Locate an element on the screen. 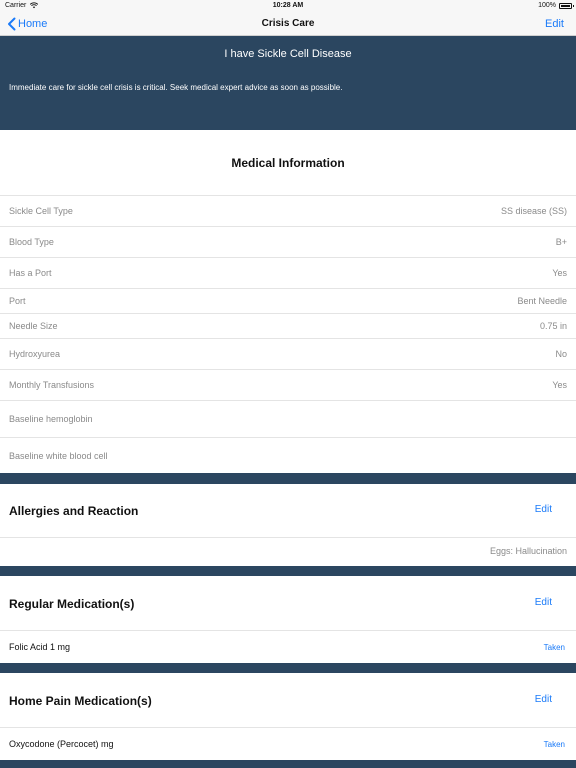 The image size is (576, 768). banner-title: I have Sickle Cell Disease is located at coordinates (288, 54).